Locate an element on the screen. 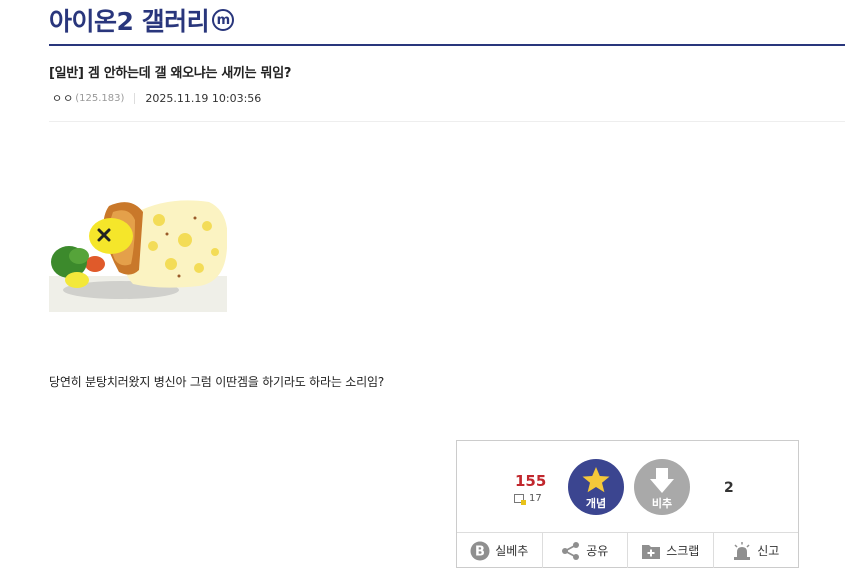  post-image is located at coordinates (138, 251).